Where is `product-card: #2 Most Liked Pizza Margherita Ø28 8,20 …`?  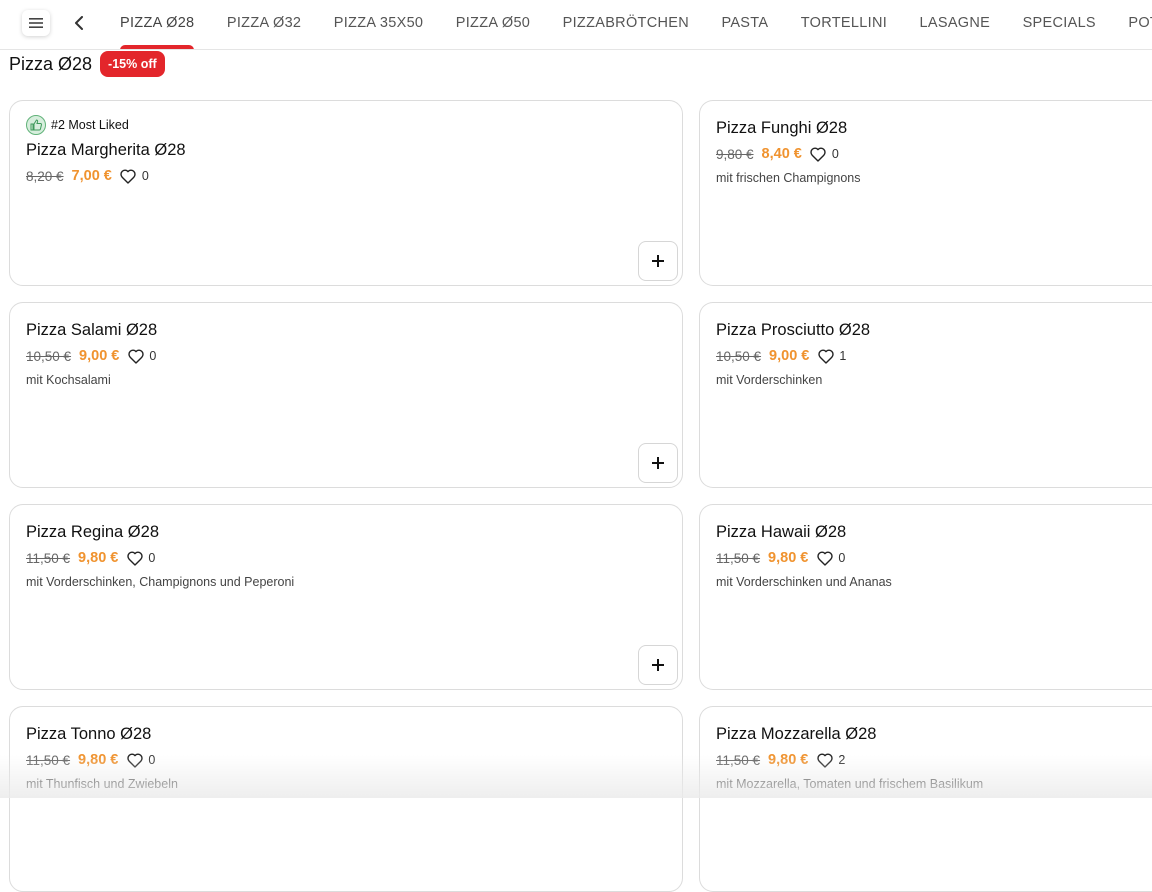
product-card: #2 Most Liked Pizza Margherita Ø28 8,20 … is located at coordinates (346, 193).